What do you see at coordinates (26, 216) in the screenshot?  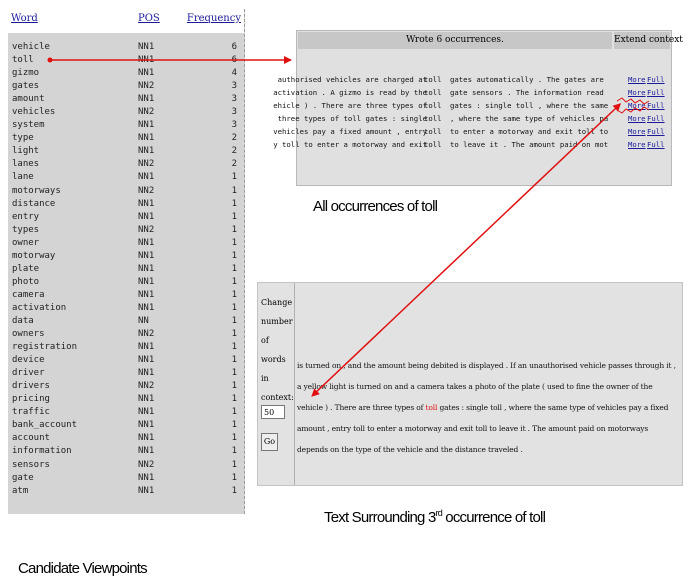 I see `word-cell: entry` at bounding box center [26, 216].